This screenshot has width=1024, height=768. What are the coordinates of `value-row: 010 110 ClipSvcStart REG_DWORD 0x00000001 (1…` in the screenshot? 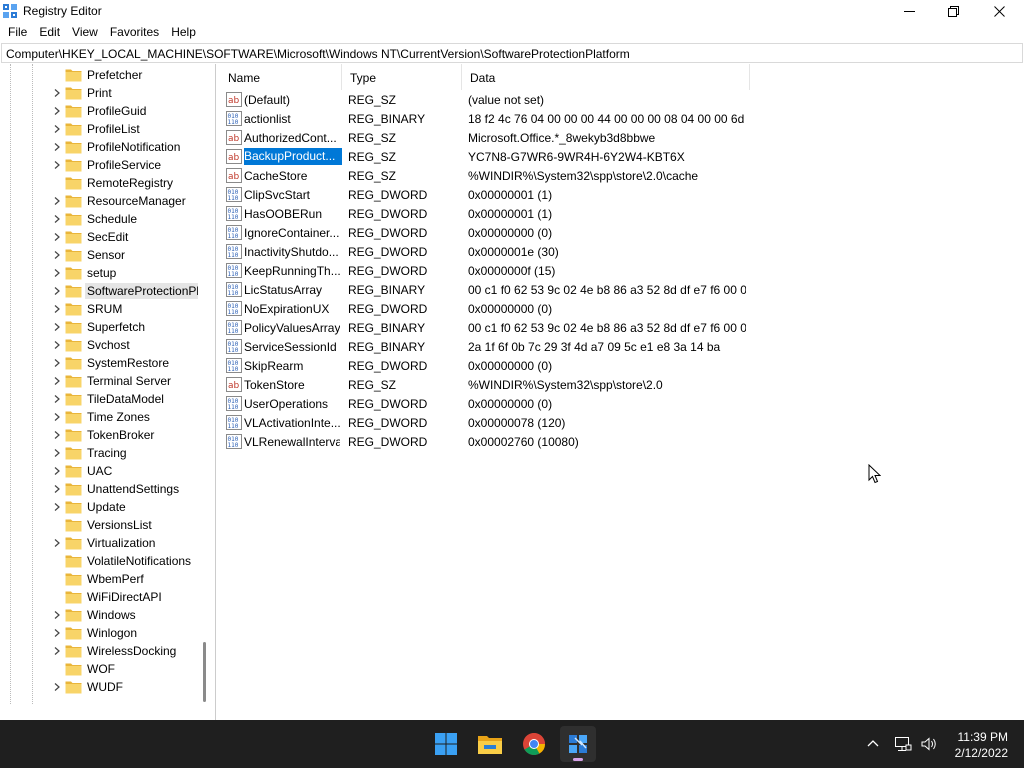 It's located at (485, 194).